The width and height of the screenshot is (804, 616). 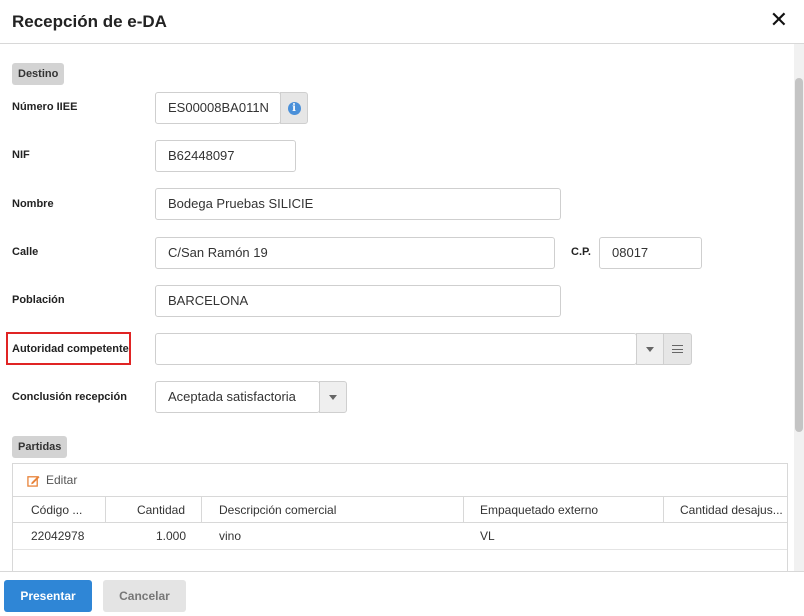 I want to click on presentar-button: Presentar, so click(x=48, y=596).